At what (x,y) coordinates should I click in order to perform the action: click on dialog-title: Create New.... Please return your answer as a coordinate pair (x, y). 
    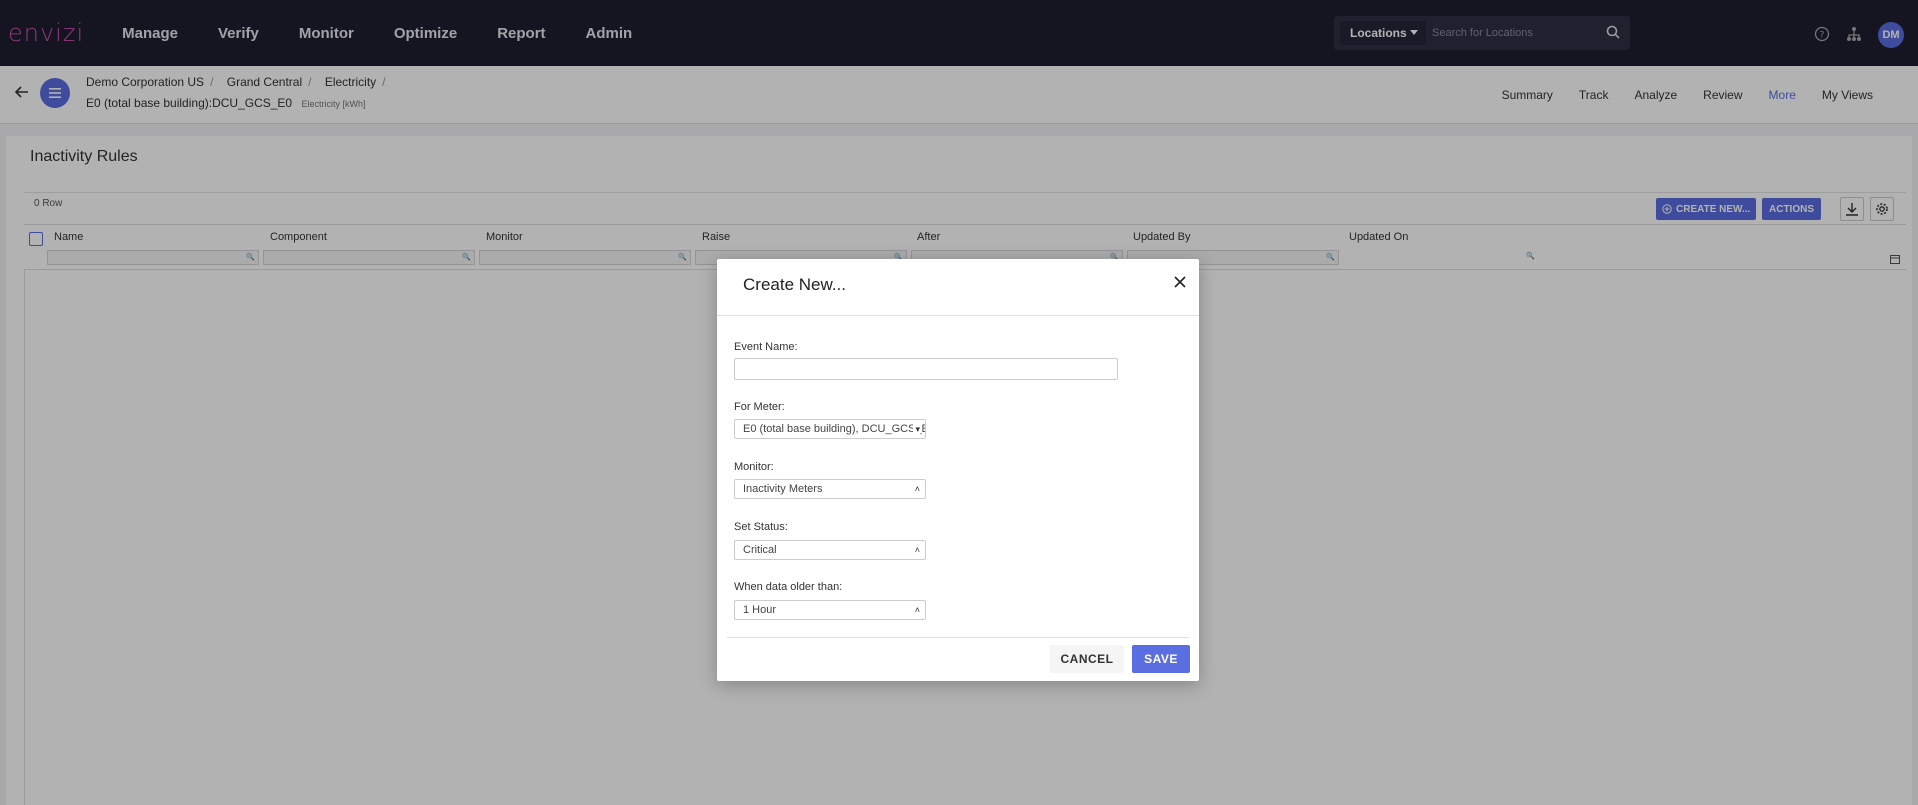
    Looking at the image, I should click on (794, 284).